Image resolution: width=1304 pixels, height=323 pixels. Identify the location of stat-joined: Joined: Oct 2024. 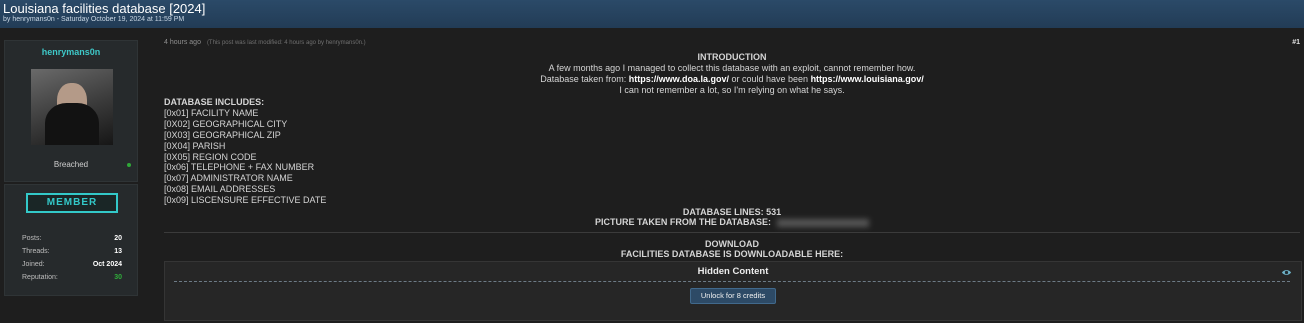
(72, 266).